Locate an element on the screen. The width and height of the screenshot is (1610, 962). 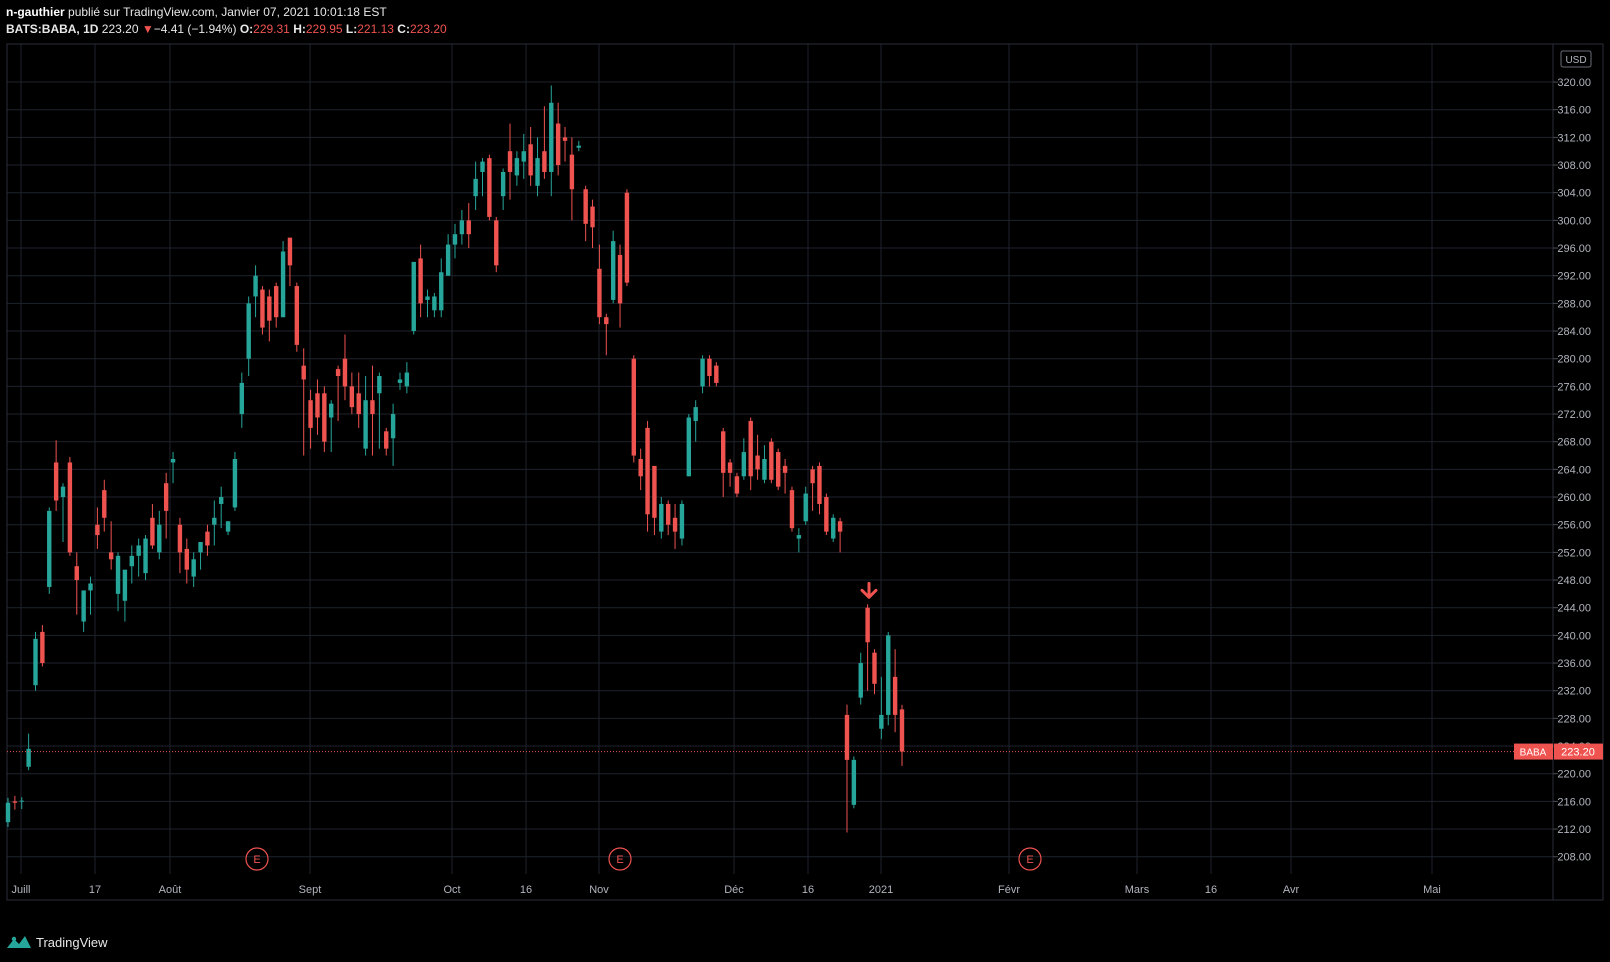
x-tick-label: 16 is located at coordinates (526, 890).